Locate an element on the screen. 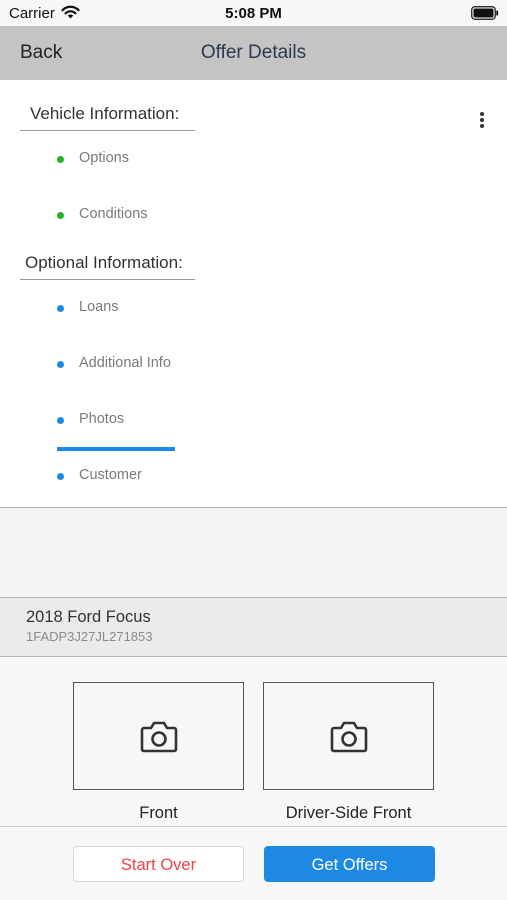  menu-item-label: Customer is located at coordinates (110, 475).